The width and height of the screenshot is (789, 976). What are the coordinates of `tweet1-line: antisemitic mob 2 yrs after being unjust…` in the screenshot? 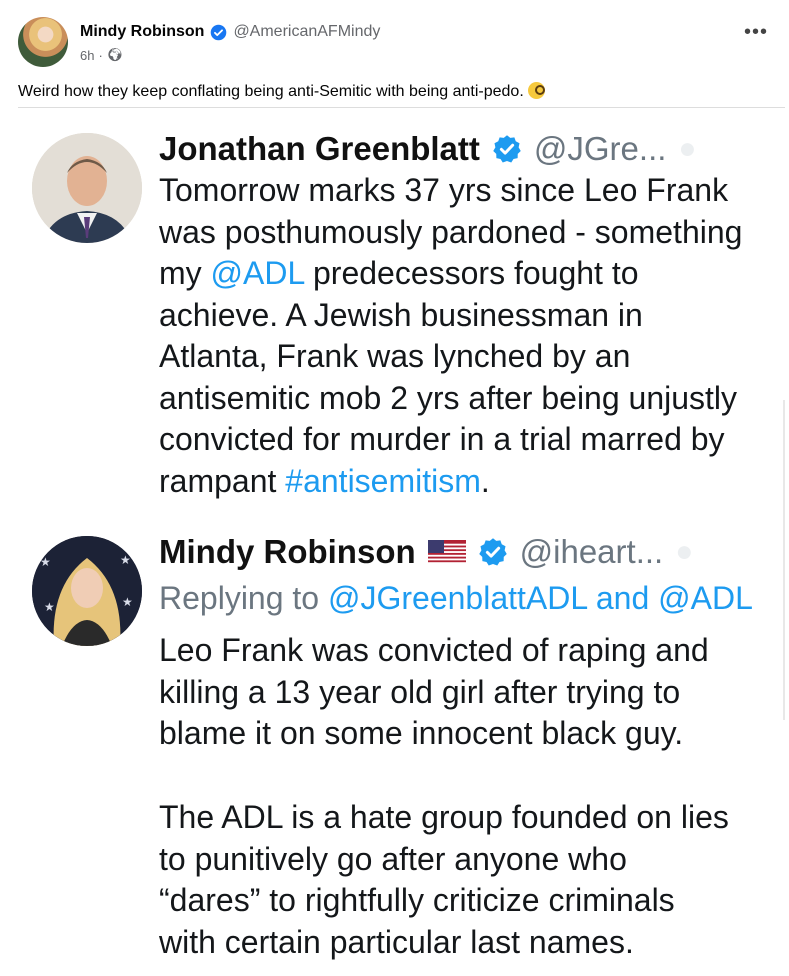 It's located at (448, 397).